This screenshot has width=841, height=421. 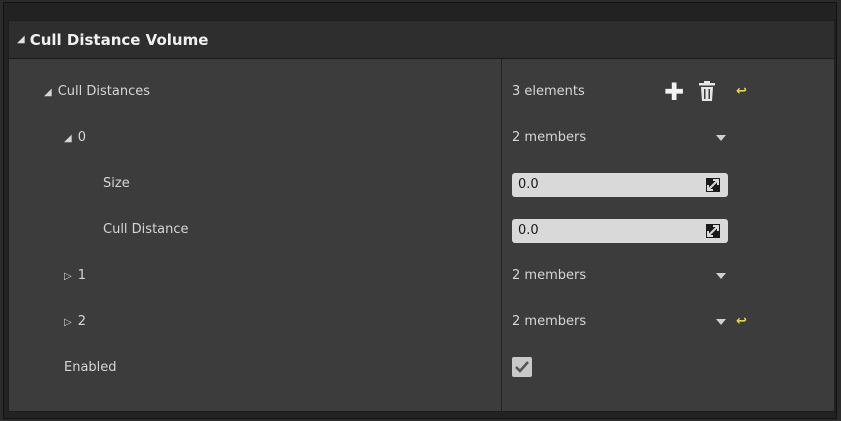 I want to click on cull-distance-label: Cull Distance, so click(x=146, y=229).